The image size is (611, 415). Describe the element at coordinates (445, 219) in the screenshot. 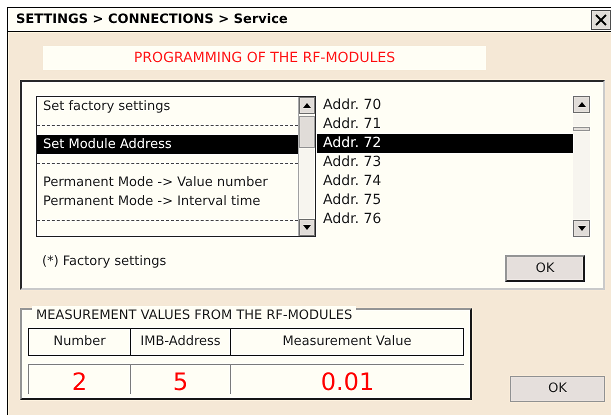

I see `list-item: Addr. 76` at that location.